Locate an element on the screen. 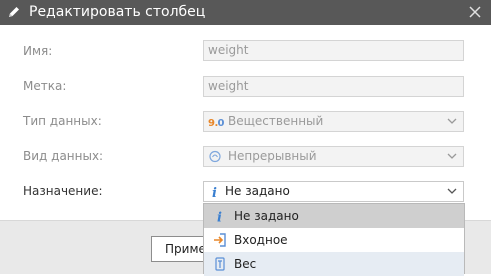  purpose-dropdown: i Не задано Входное Вес is located at coordinates (334, 239).